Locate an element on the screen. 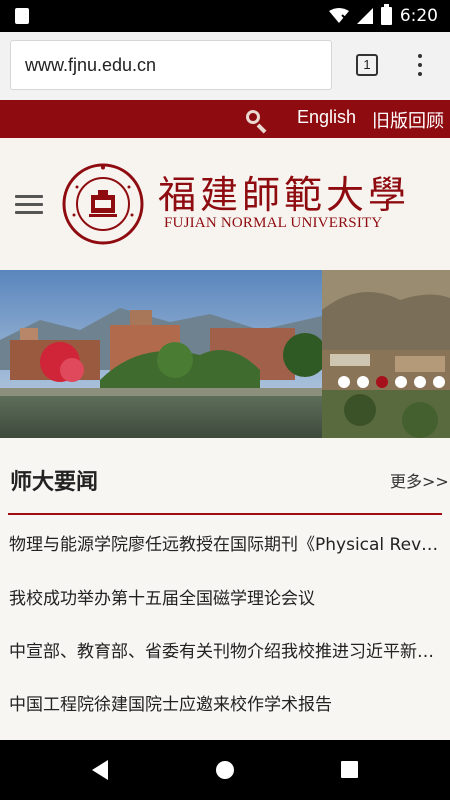  hamburger-menu-icon is located at coordinates (29, 205).